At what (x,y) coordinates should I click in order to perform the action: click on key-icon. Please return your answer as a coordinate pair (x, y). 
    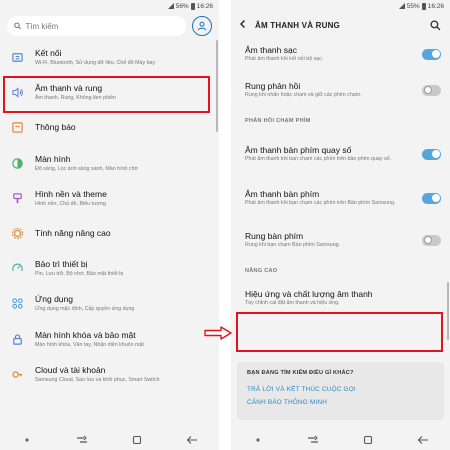
    Looking at the image, I should click on (17, 374).